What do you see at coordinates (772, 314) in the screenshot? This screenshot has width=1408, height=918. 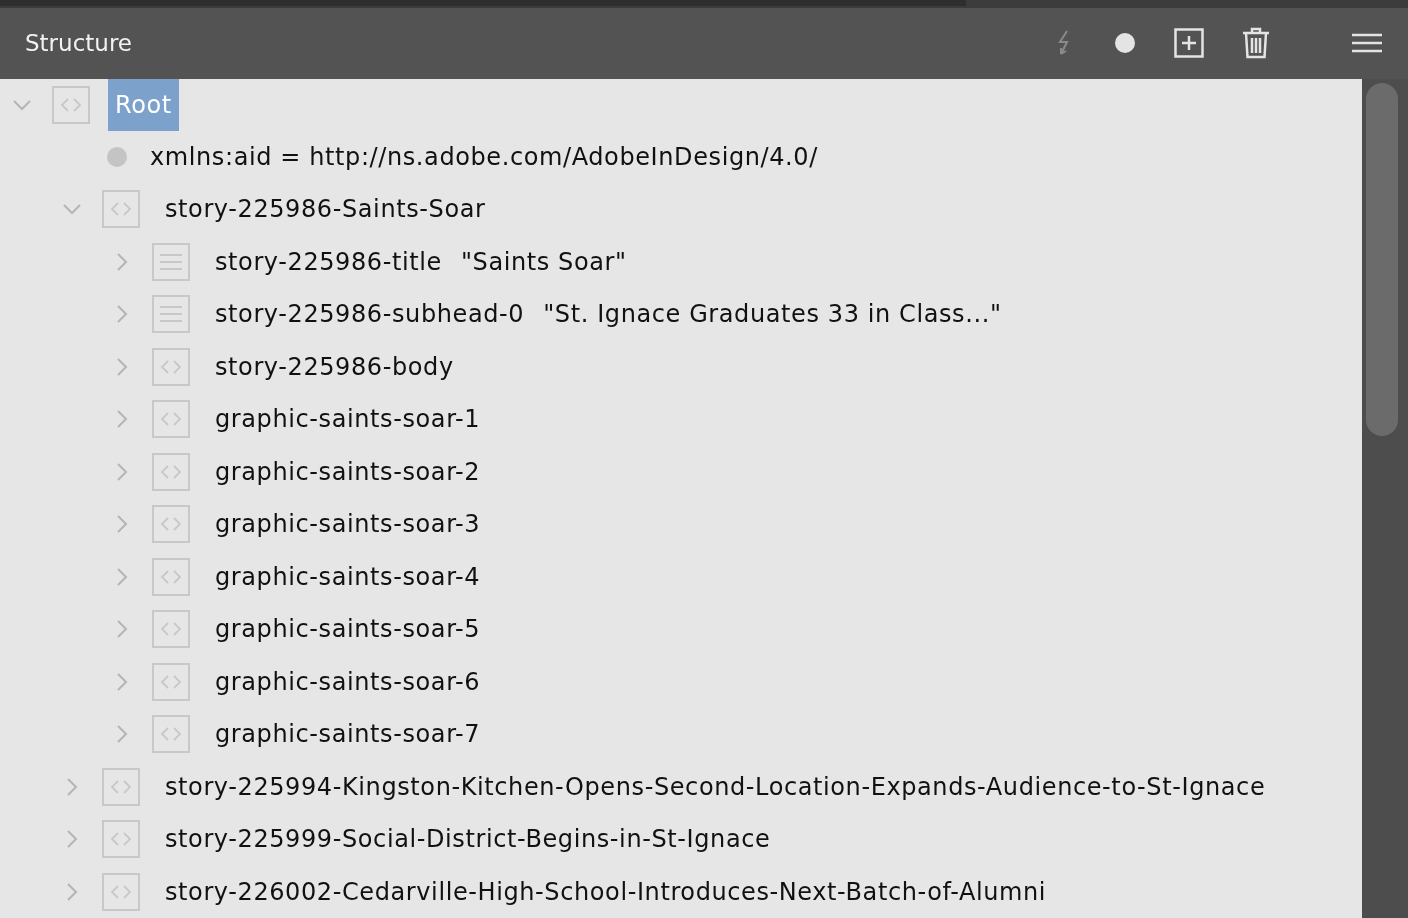 I see `element-content: "St. Ignace Graduates 33 in Class..."` at bounding box center [772, 314].